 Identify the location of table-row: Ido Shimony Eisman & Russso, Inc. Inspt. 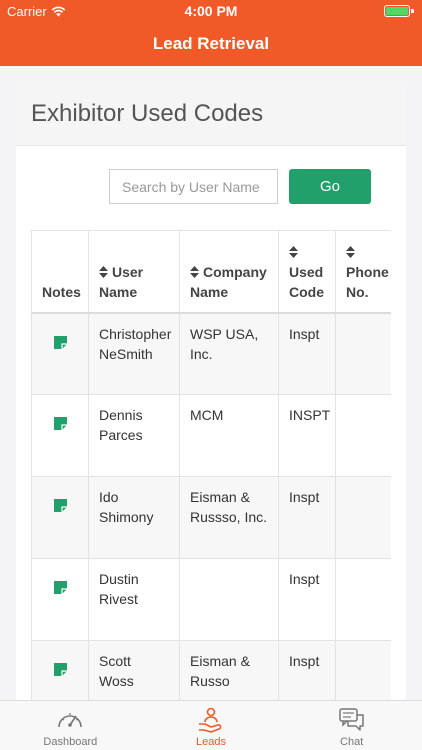
(211, 517).